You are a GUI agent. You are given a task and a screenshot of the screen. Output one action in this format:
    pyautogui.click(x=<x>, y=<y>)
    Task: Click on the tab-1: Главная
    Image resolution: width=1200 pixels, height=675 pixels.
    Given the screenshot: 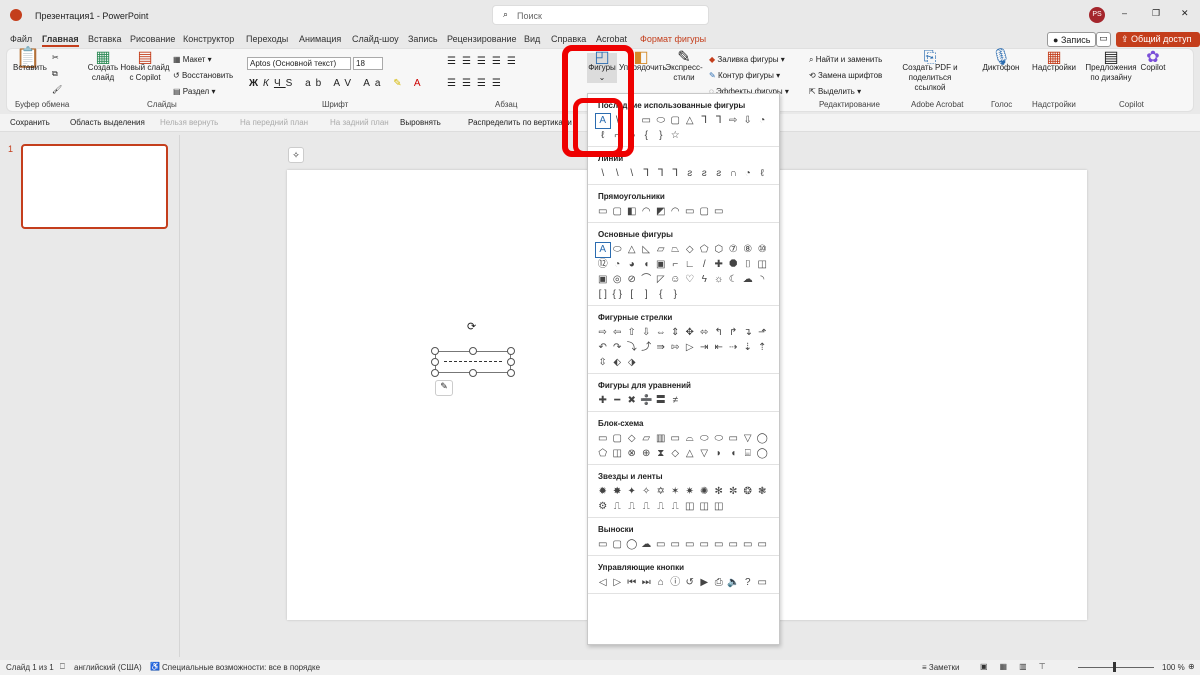 What is the action you would take?
    pyautogui.click(x=60, y=40)
    